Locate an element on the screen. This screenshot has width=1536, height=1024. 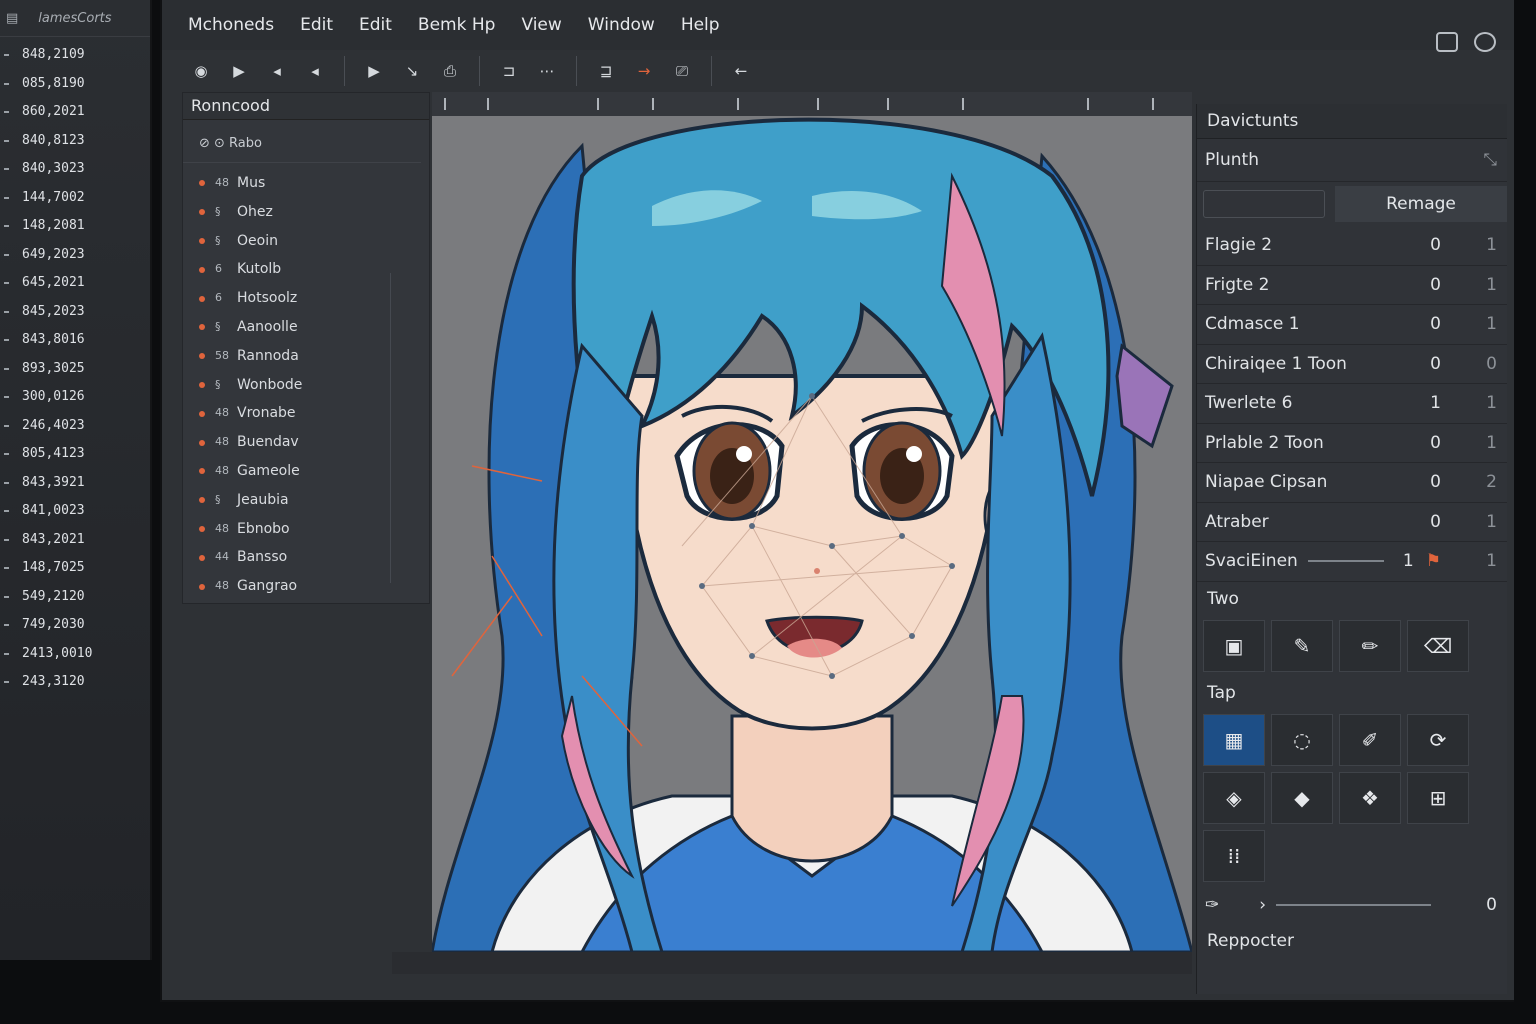
left-panel-item: 841,0023 is located at coordinates (75, 511).